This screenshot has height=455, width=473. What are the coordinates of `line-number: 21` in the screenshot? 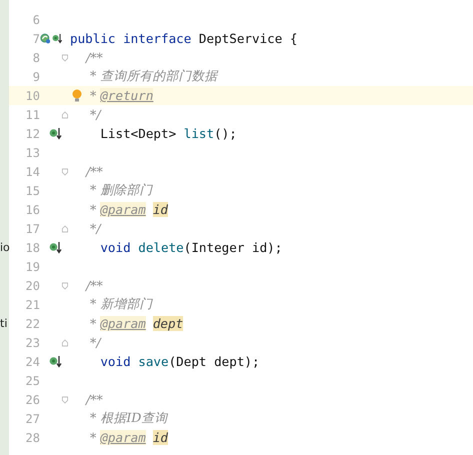 It's located at (32, 305).